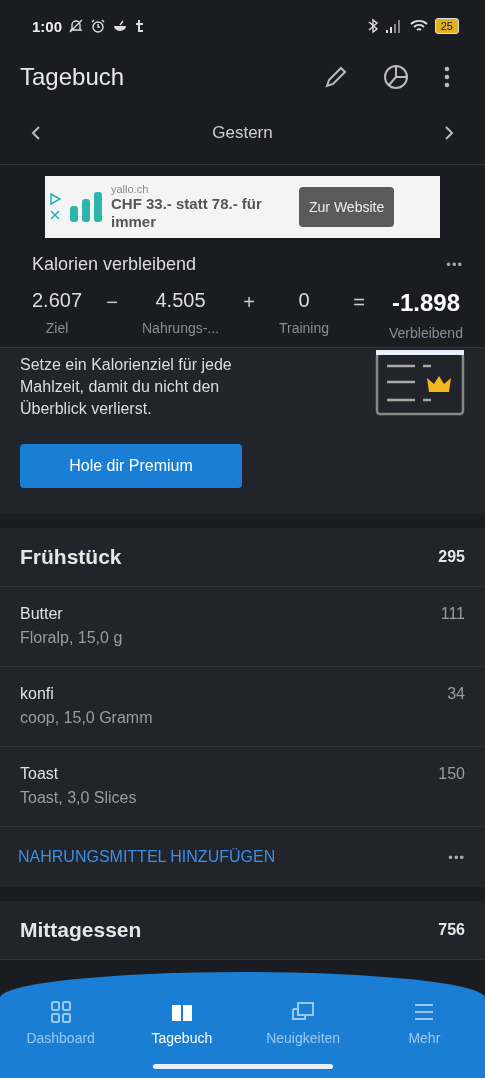 The width and height of the screenshot is (485, 1078). Describe the element at coordinates (71, 557) in the screenshot. I see `meal-title: Frühstück` at that location.